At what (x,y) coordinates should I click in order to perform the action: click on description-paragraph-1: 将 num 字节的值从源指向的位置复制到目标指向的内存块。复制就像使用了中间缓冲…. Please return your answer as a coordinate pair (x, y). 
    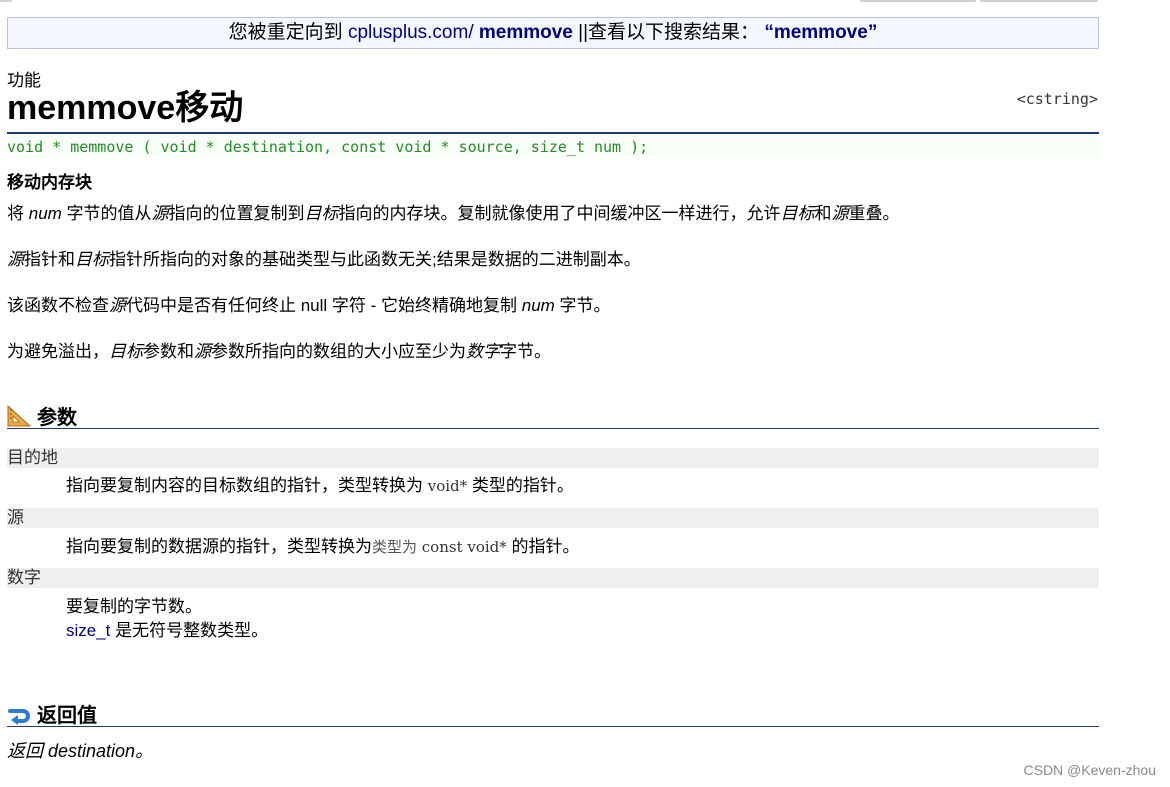
    Looking at the image, I should click on (453, 211).